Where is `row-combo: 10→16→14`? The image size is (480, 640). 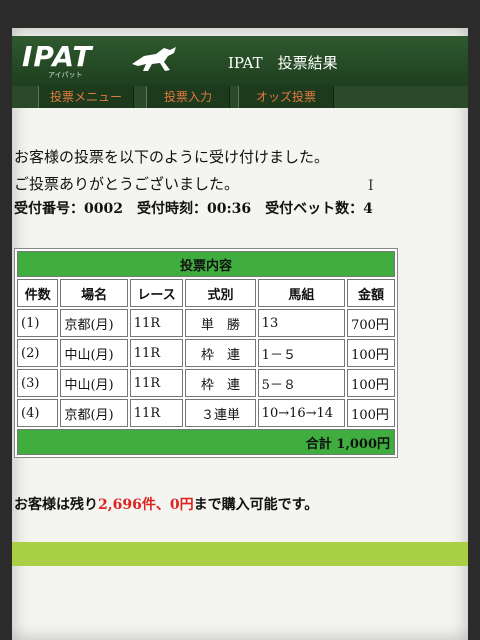
row-combo: 10→16→14 is located at coordinates (301, 413).